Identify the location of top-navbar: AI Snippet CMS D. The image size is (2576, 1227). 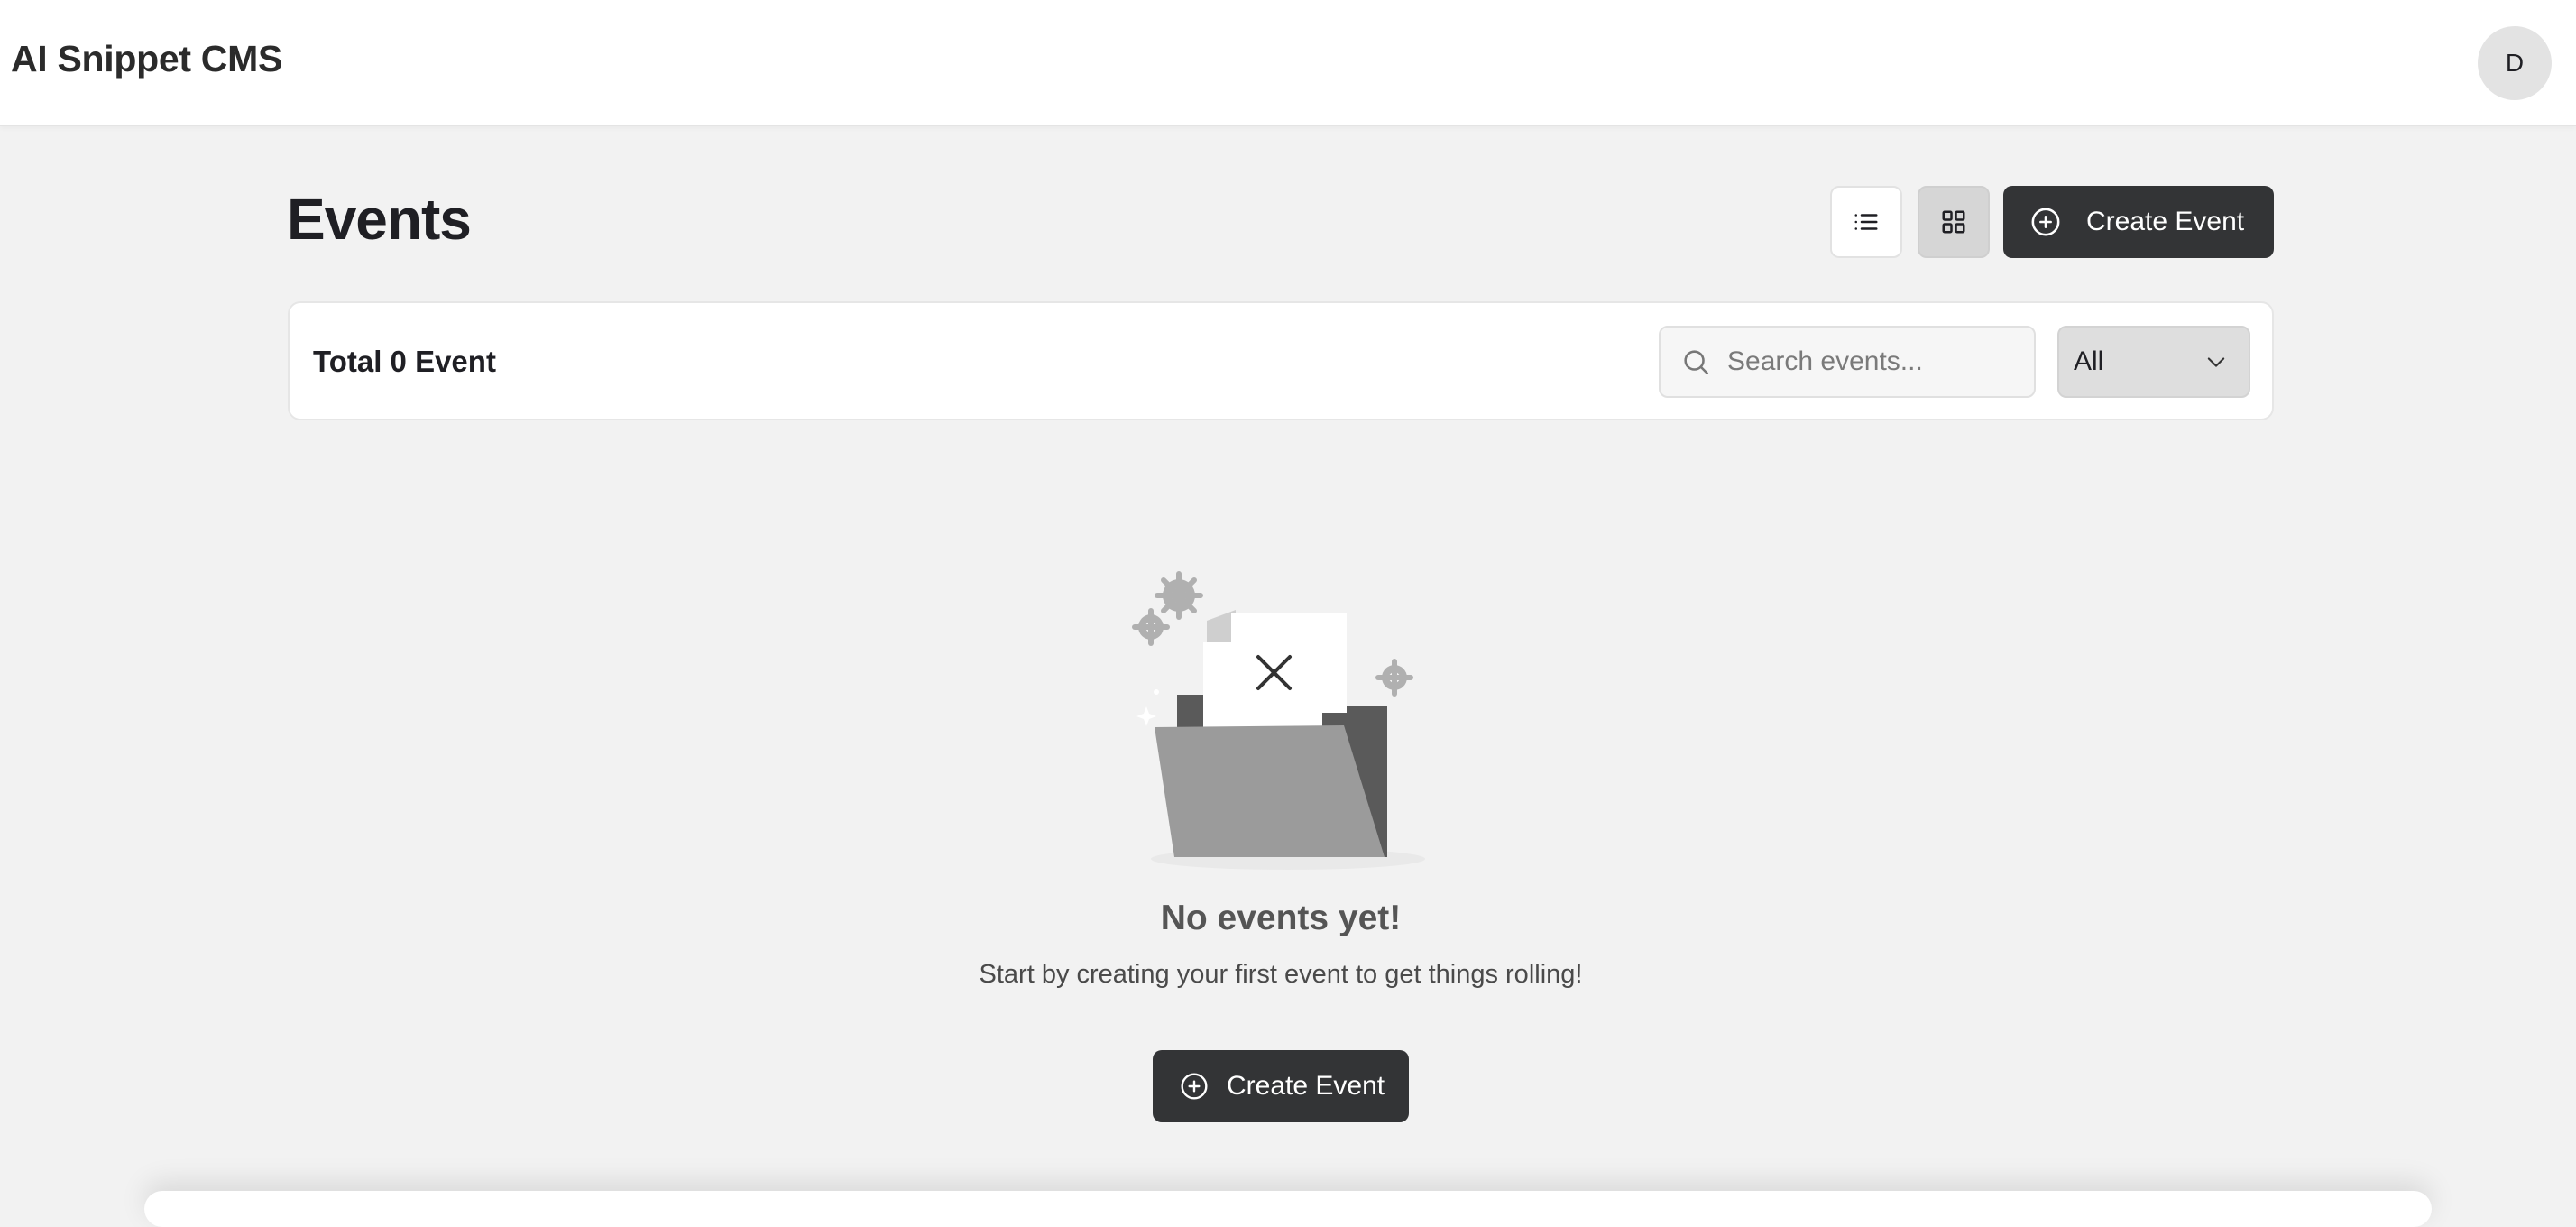
(1288, 63).